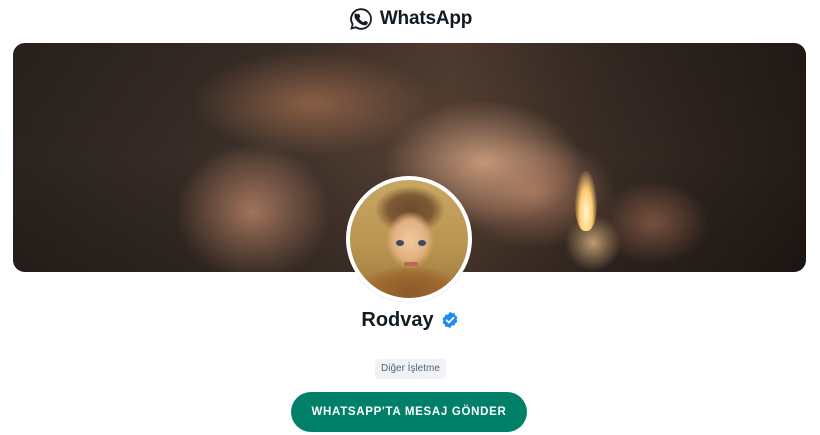  I want to click on profile-avatar, so click(409, 239).